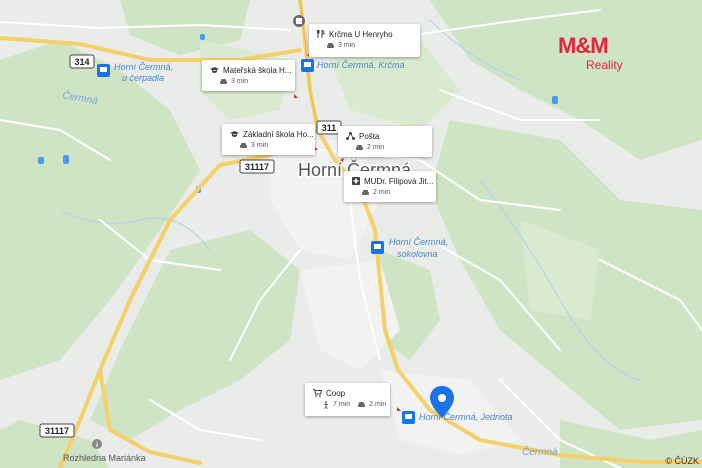  Describe the element at coordinates (143, 78) in the screenshot. I see `bus-stop-label: u čerpadla` at that location.